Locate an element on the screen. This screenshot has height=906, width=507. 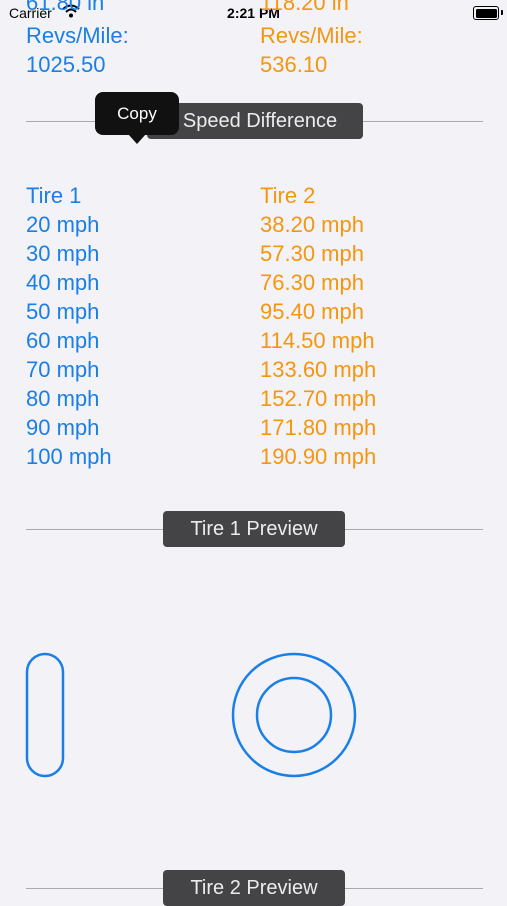
tire2-speed-row: 133.60 mph is located at coordinates (318, 369).